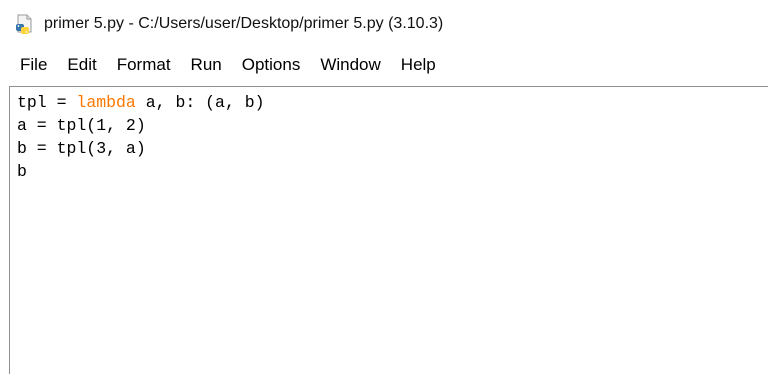  I want to click on code-line-1: tpl = lambda a, b: (a, b), so click(392, 102).